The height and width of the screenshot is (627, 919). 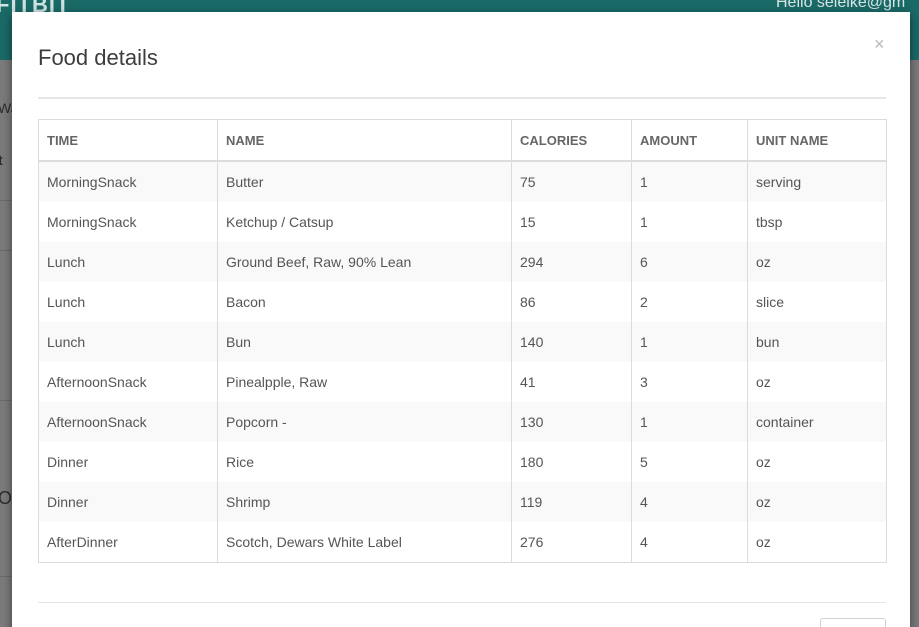 I want to click on cell-name: Shrimp, so click(x=364, y=502).